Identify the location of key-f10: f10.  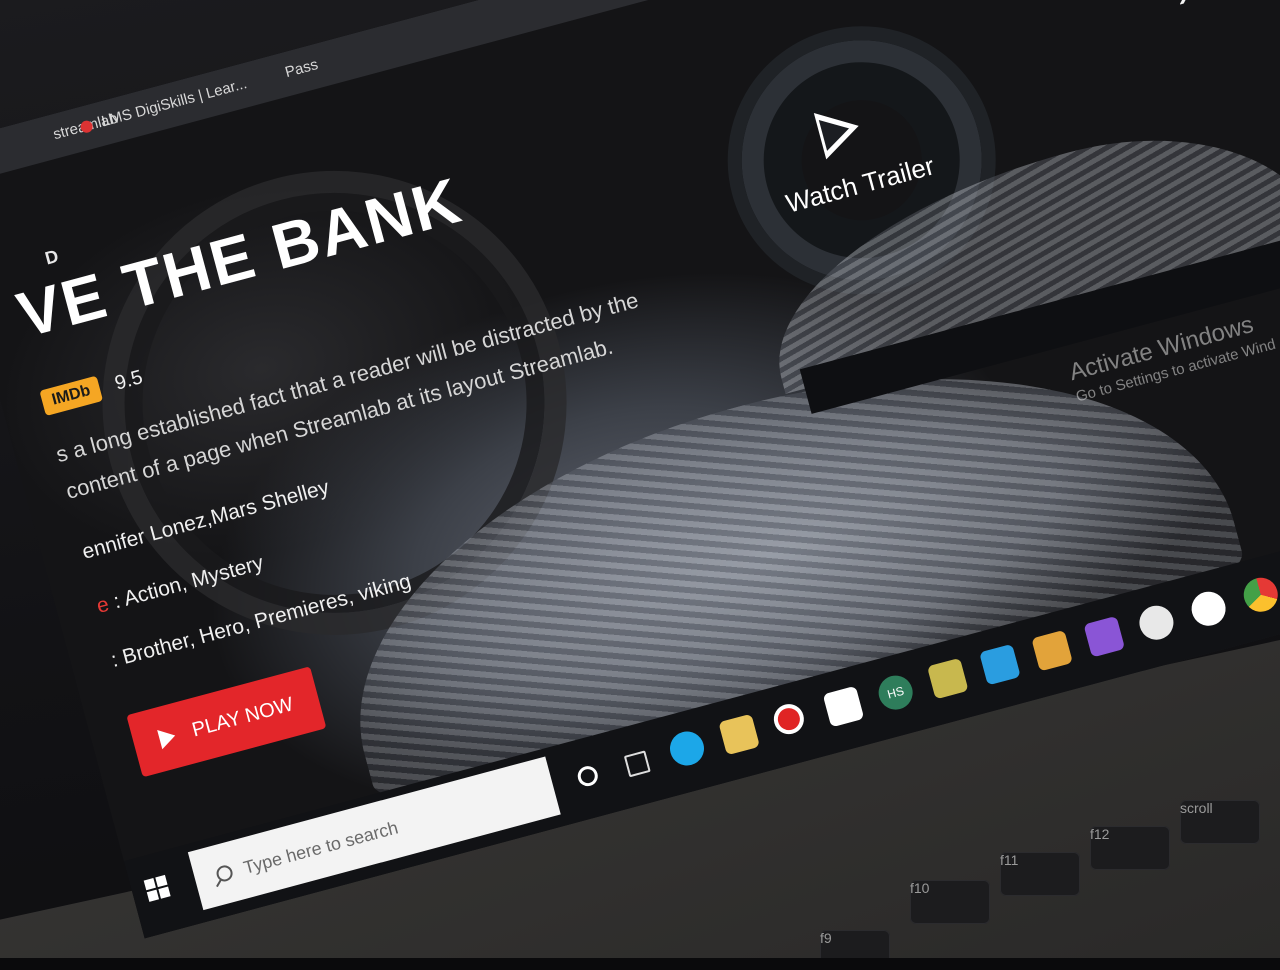
(950, 902).